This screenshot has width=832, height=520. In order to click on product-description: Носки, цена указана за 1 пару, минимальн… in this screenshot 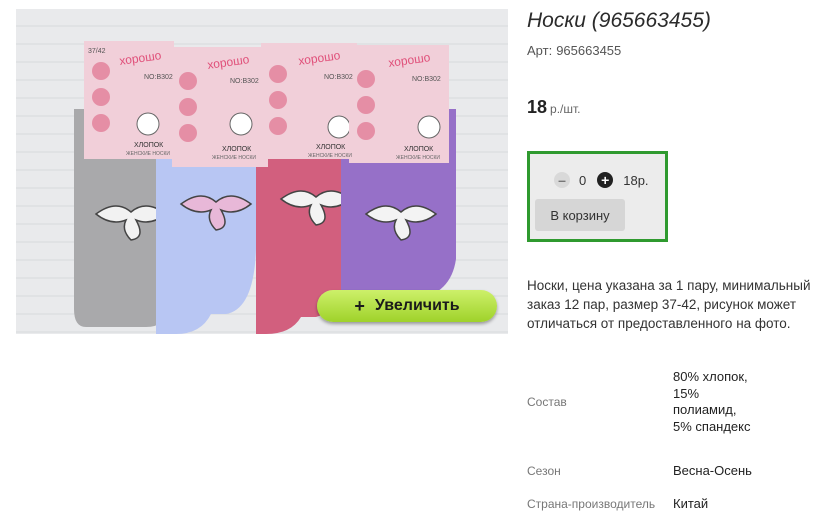, I will do `click(669, 304)`.